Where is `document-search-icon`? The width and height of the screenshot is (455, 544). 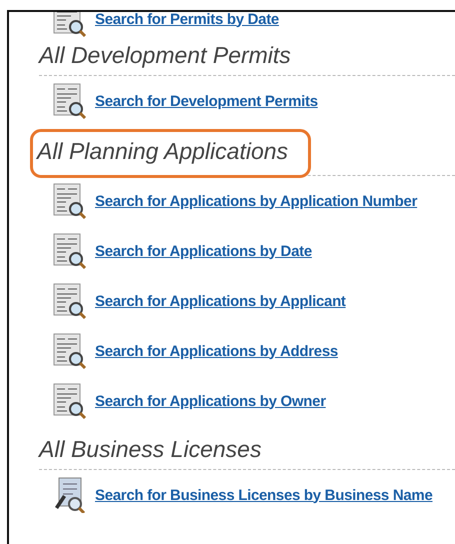 document-search-icon is located at coordinates (70, 495).